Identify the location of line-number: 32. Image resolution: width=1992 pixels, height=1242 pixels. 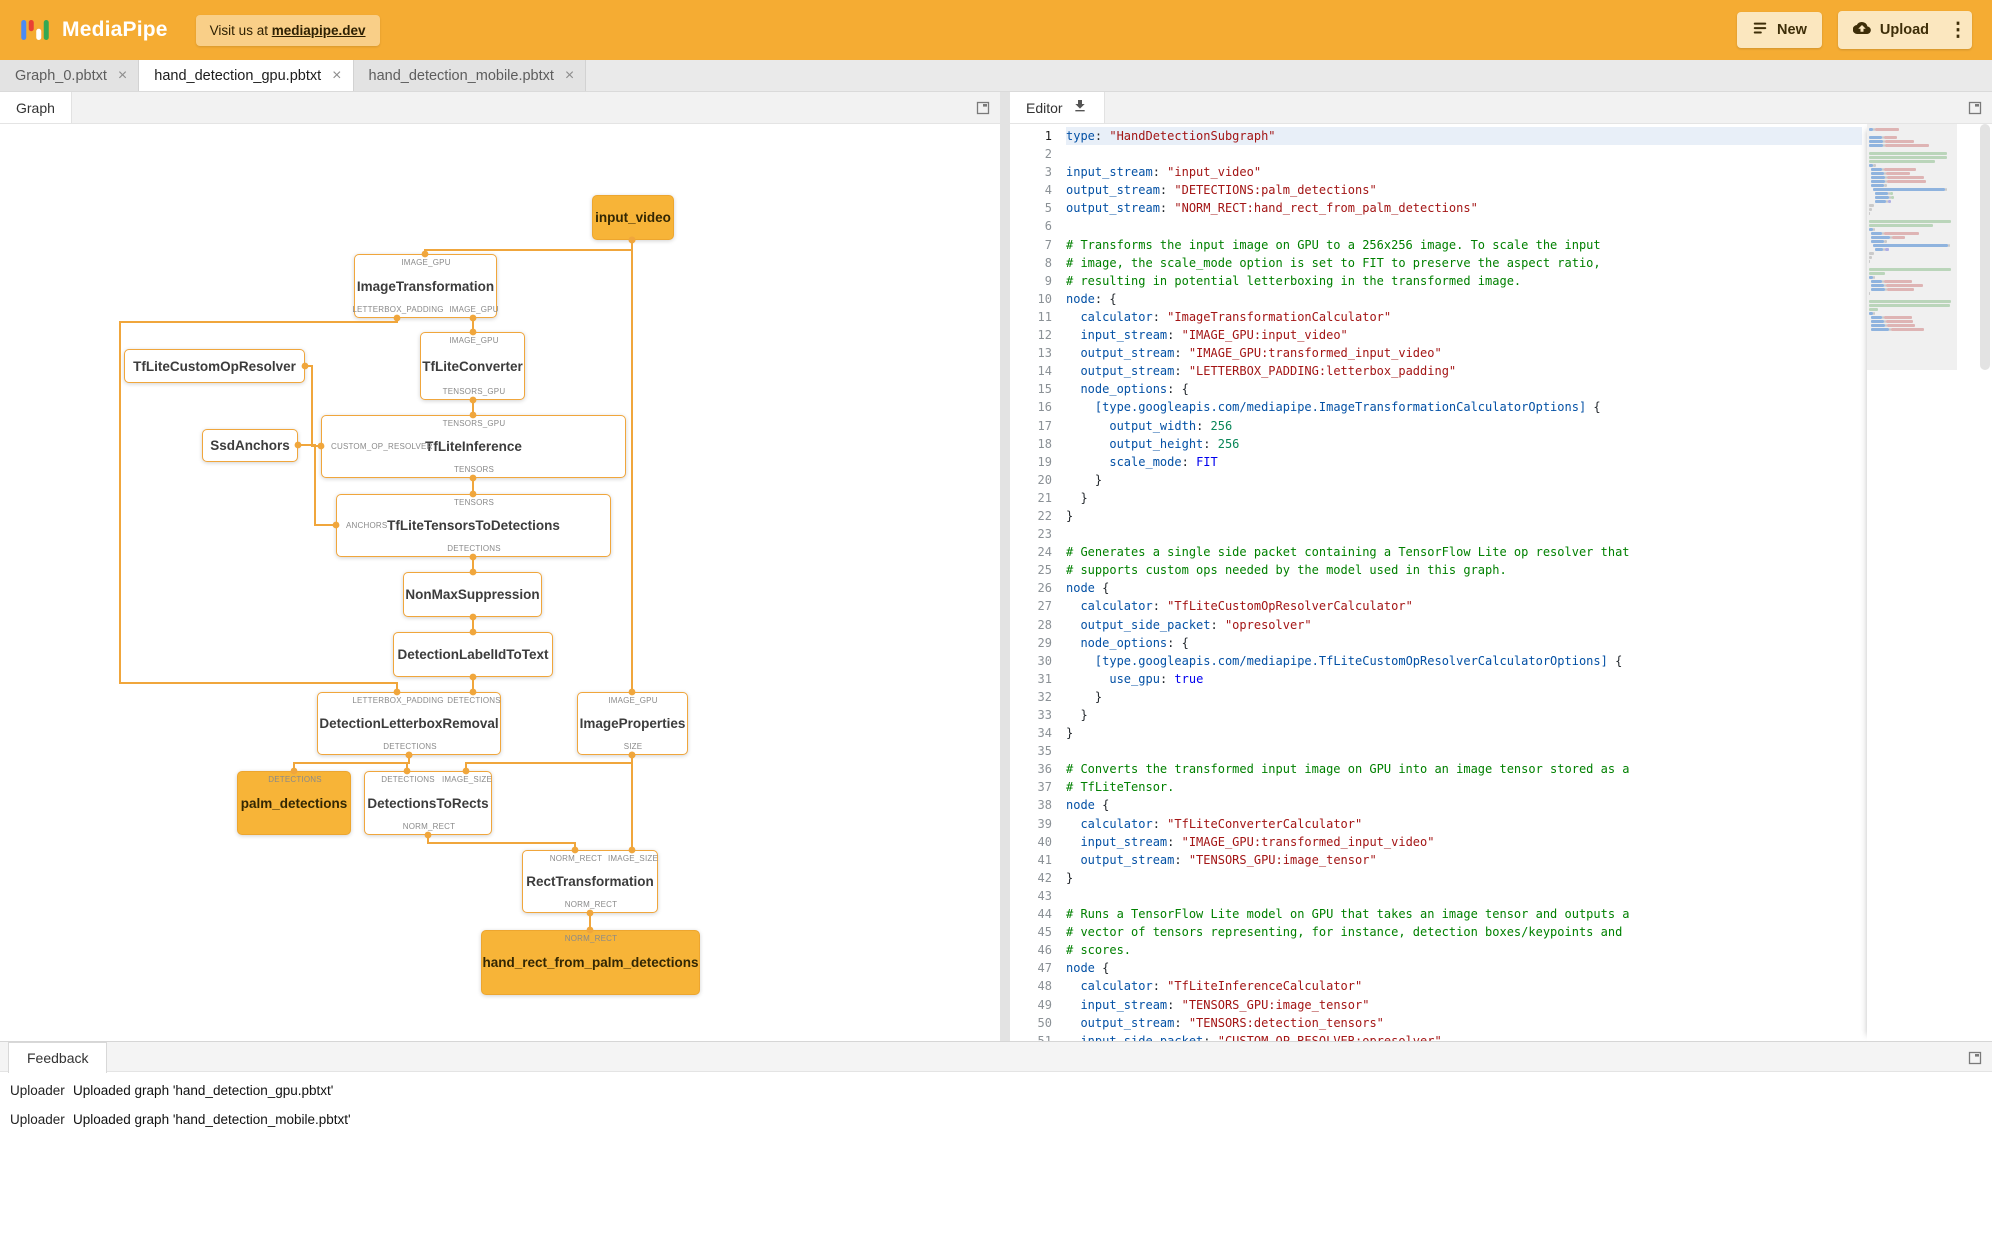
(1044, 696).